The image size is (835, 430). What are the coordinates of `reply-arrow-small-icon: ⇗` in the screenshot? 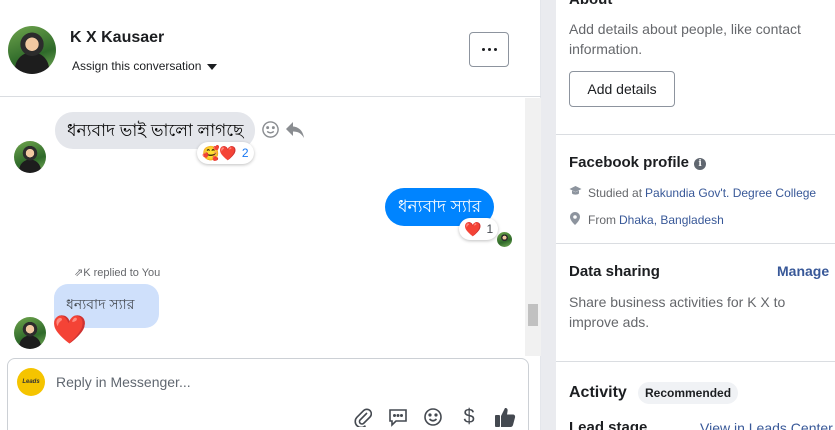 It's located at (79, 273).